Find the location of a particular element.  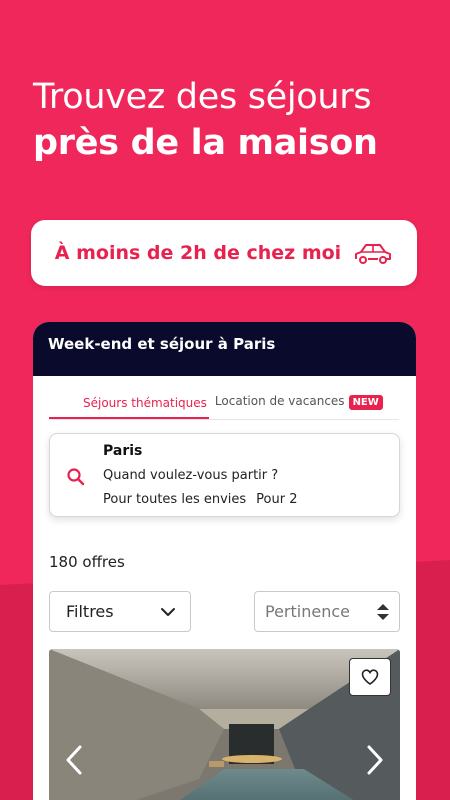

search-destination: Paris is located at coordinates (122, 451).